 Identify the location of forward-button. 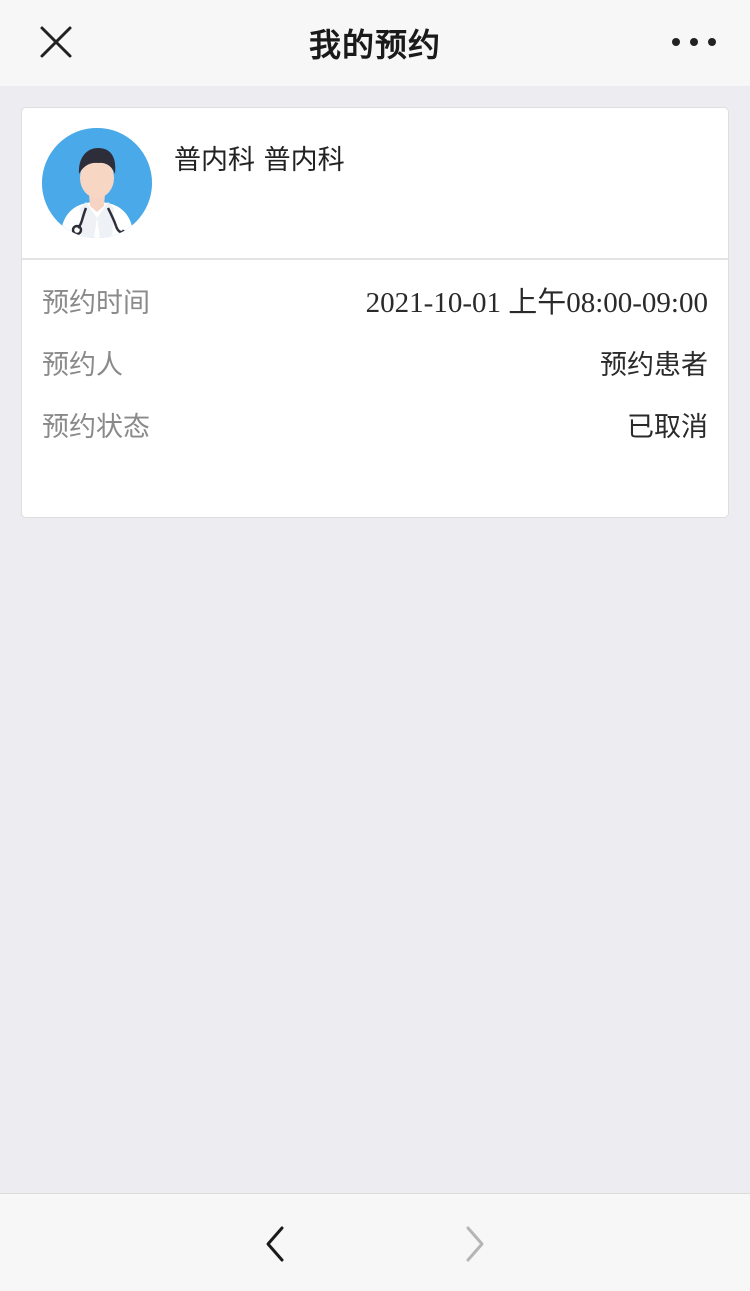
(475, 1244).